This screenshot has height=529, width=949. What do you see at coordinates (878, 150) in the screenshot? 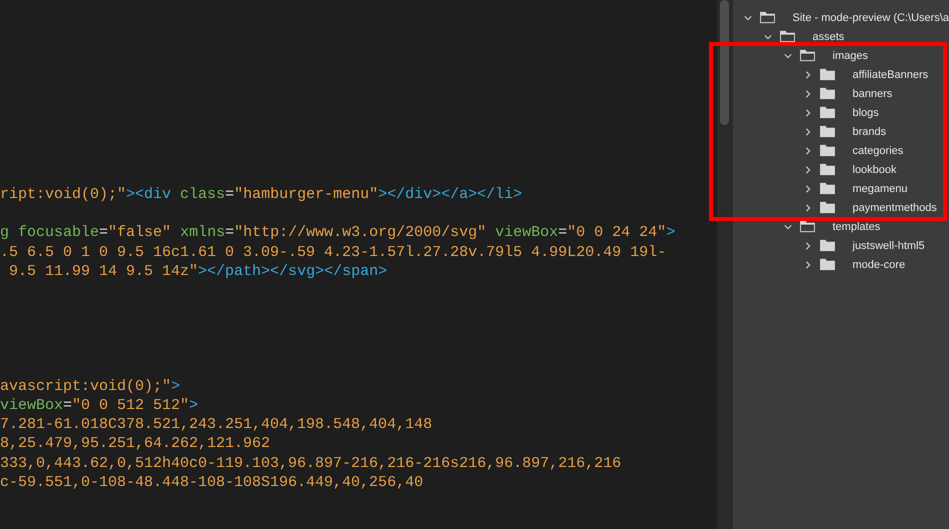
I see `folder-name: categories` at bounding box center [878, 150].